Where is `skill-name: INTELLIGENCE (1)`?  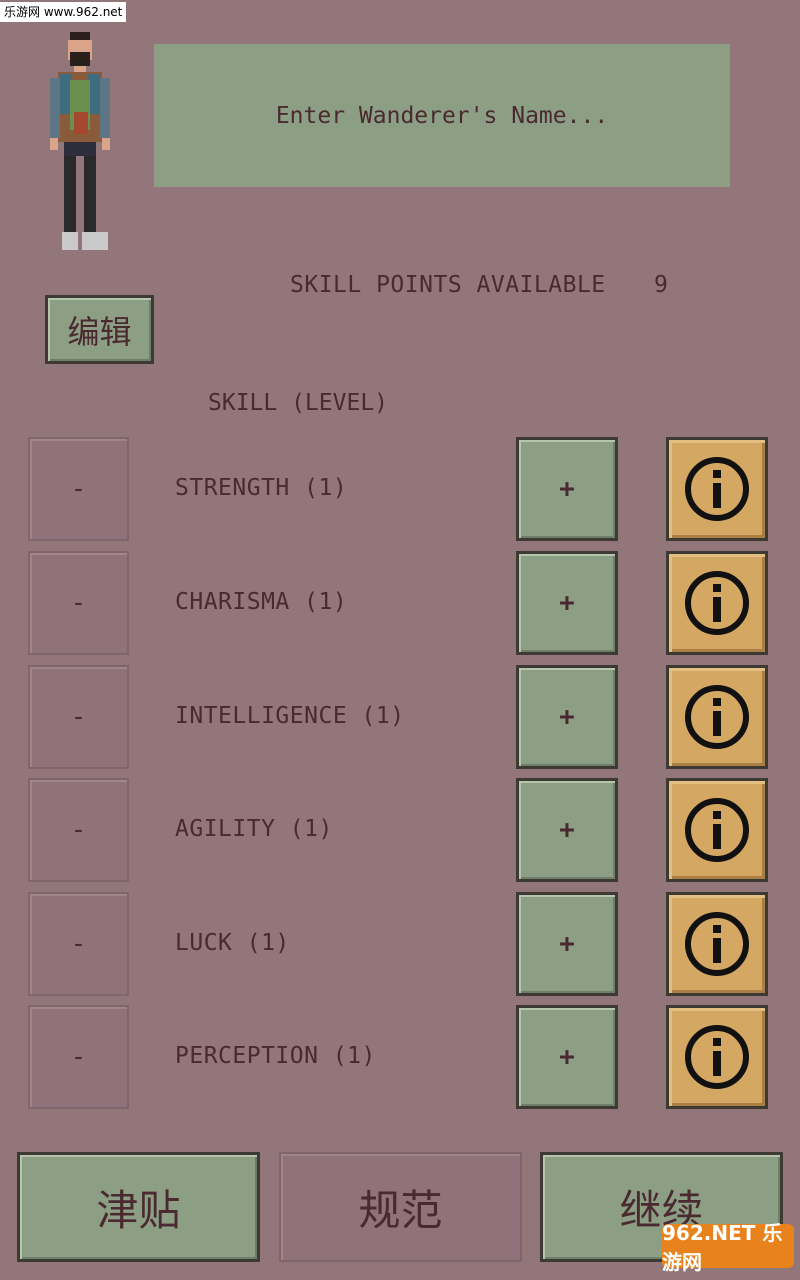 skill-name: INTELLIGENCE (1) is located at coordinates (290, 716).